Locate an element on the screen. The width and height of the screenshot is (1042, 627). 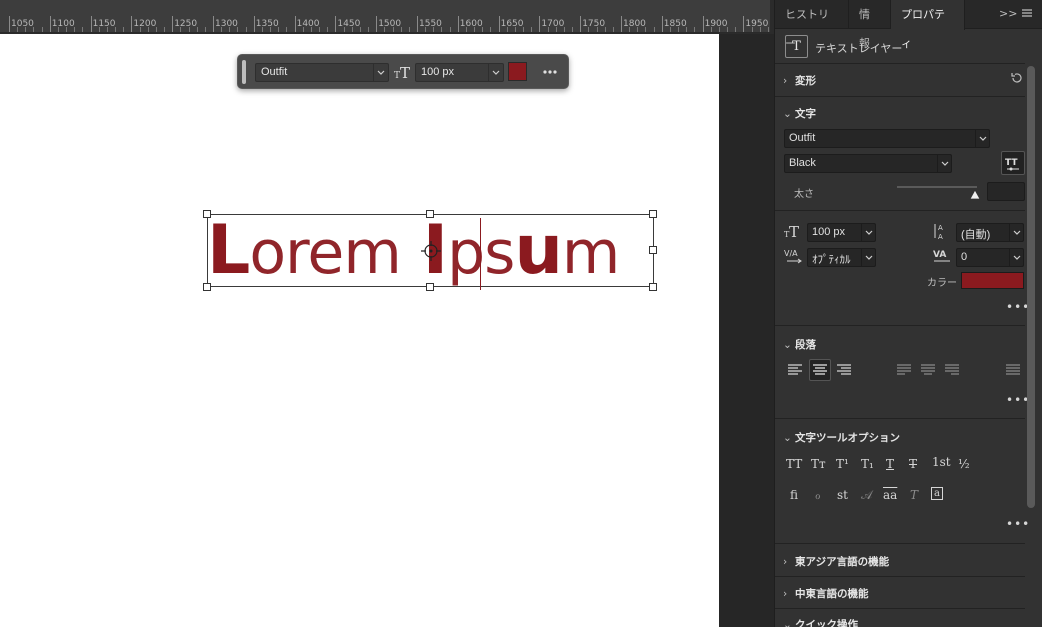
strikethrough-icon: T is located at coordinates (913, 464).